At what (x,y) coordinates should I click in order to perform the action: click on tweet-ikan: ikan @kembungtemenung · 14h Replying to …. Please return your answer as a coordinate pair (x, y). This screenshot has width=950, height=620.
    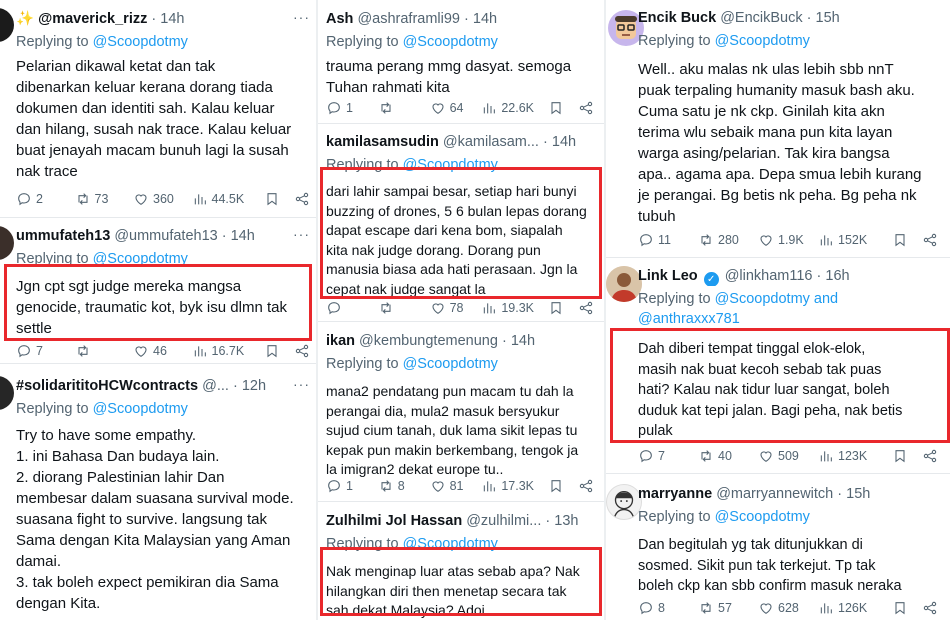
    Looking at the image, I should click on (461, 412).